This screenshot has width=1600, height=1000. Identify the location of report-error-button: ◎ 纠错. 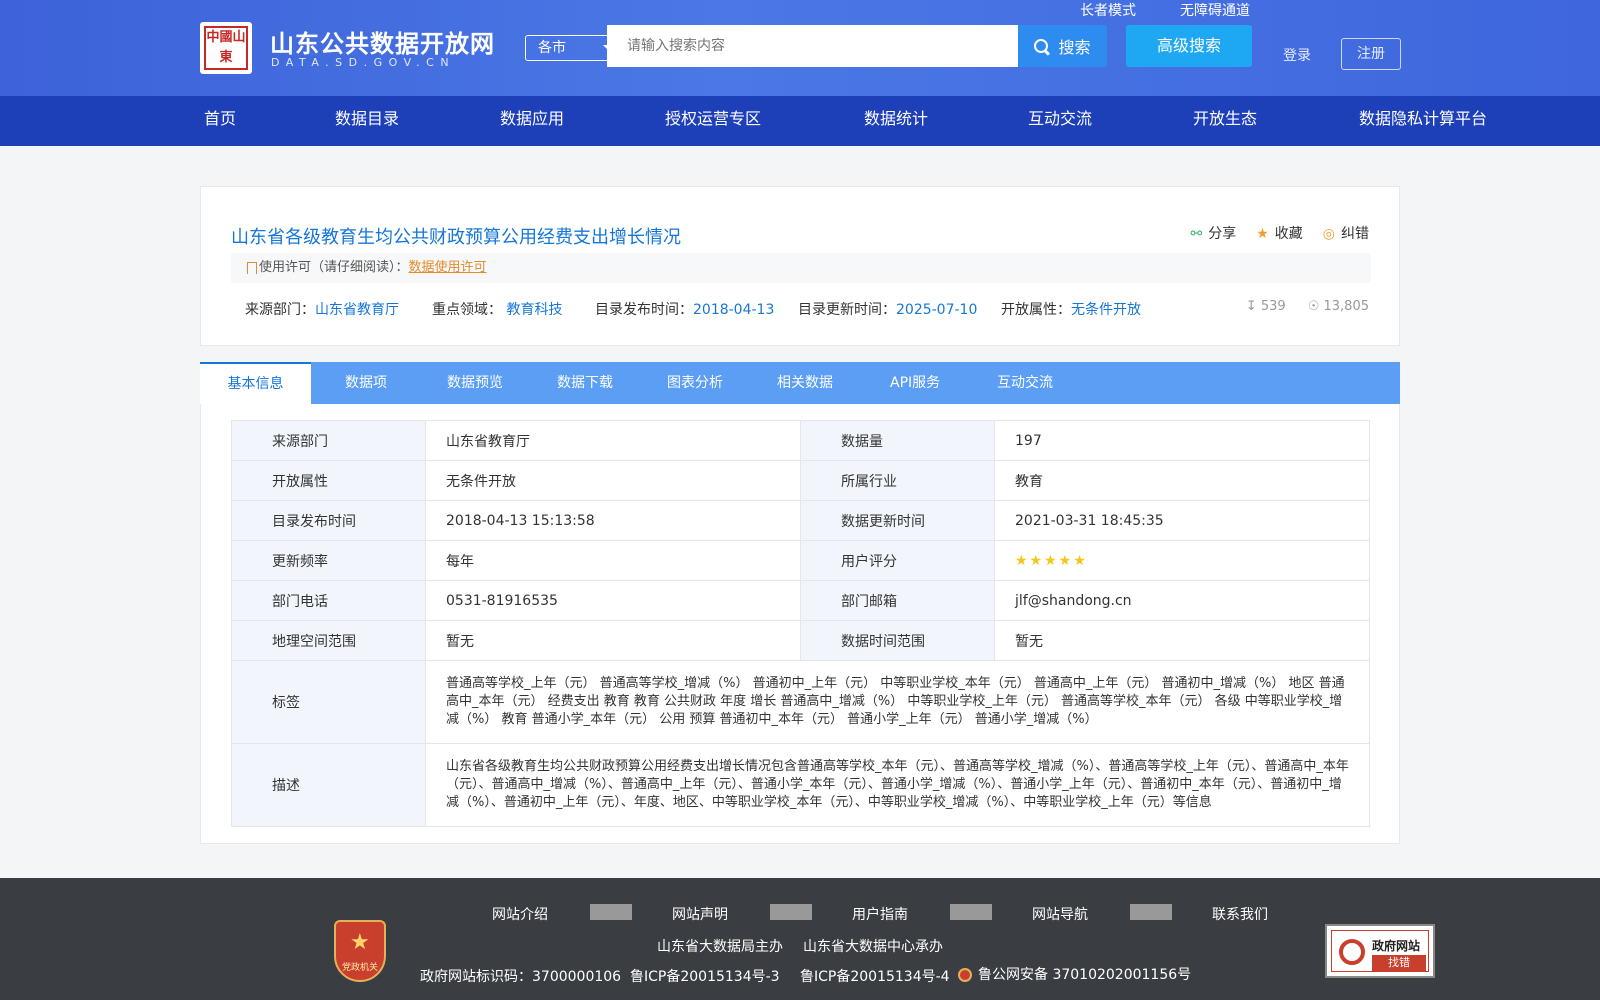
(1346, 233).